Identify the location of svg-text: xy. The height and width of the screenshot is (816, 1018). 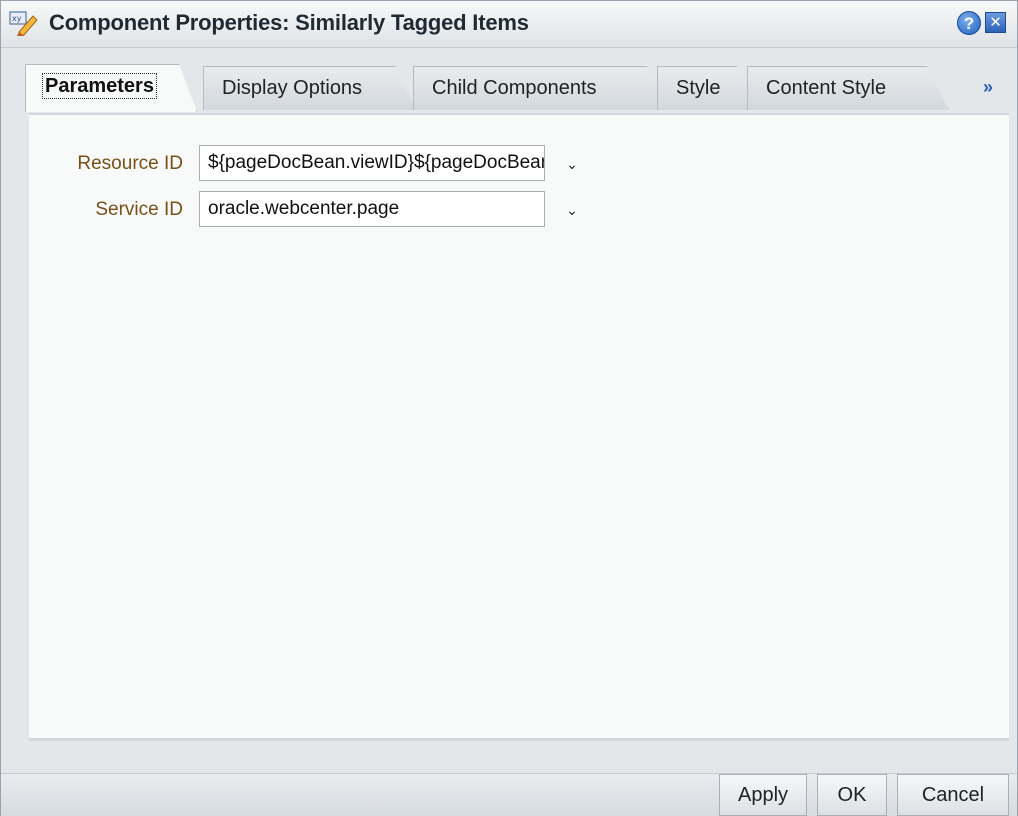
(17, 18).